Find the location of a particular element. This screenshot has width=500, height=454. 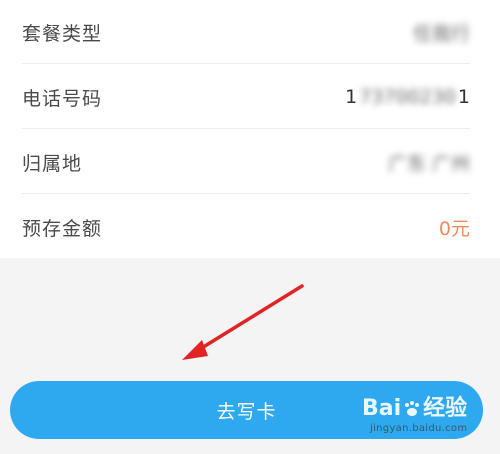

location-label: 归属地 is located at coordinates (52, 163).